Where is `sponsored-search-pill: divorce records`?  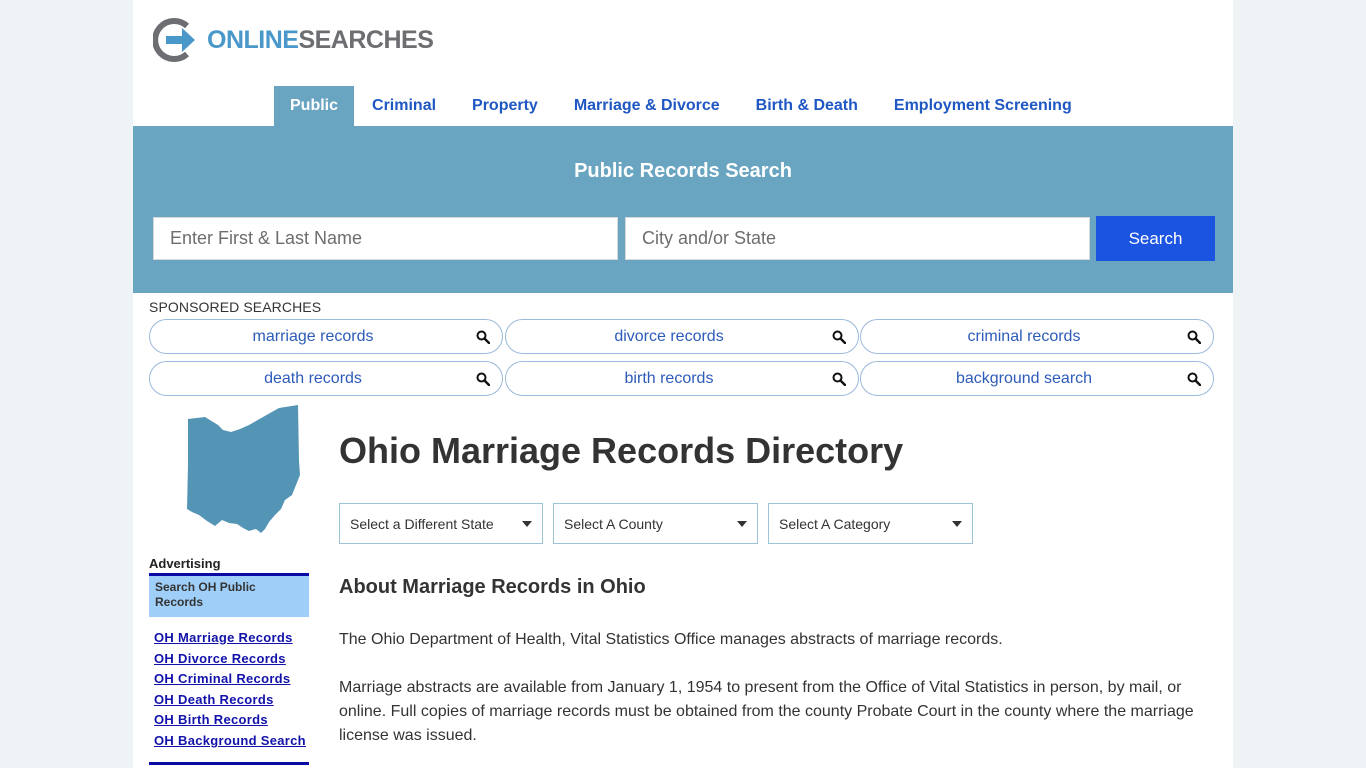 sponsored-search-pill: divorce records is located at coordinates (682, 336).